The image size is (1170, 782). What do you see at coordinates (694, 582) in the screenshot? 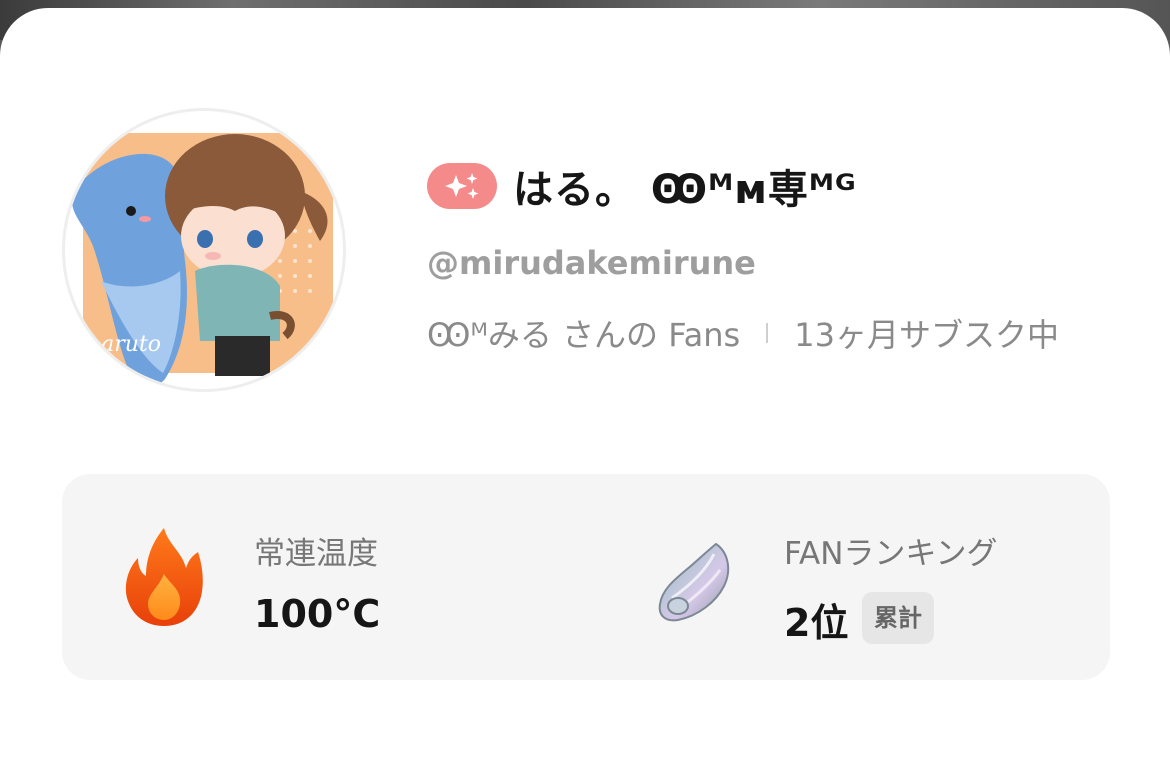
I see `silver-wing-icon` at bounding box center [694, 582].